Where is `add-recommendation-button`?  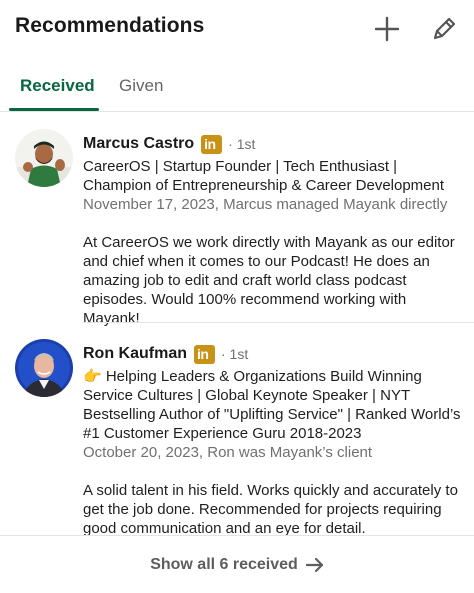 add-recommendation-button is located at coordinates (387, 29).